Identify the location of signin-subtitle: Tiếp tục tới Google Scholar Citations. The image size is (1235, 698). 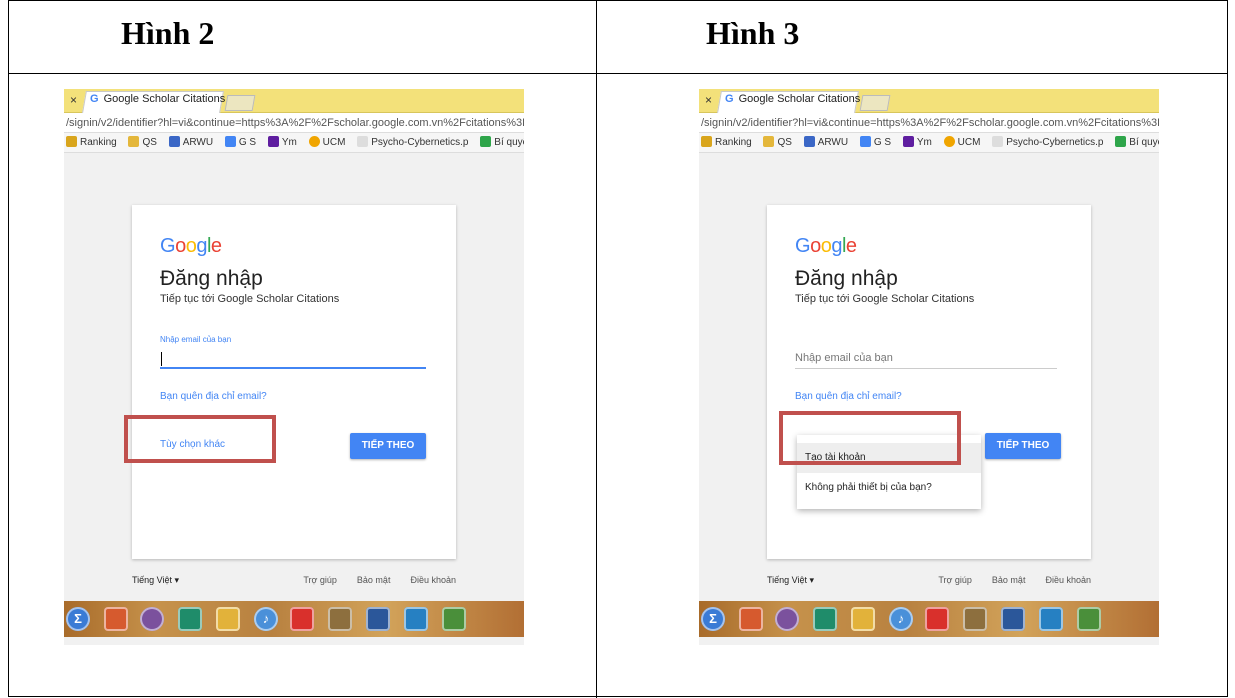
(250, 299).